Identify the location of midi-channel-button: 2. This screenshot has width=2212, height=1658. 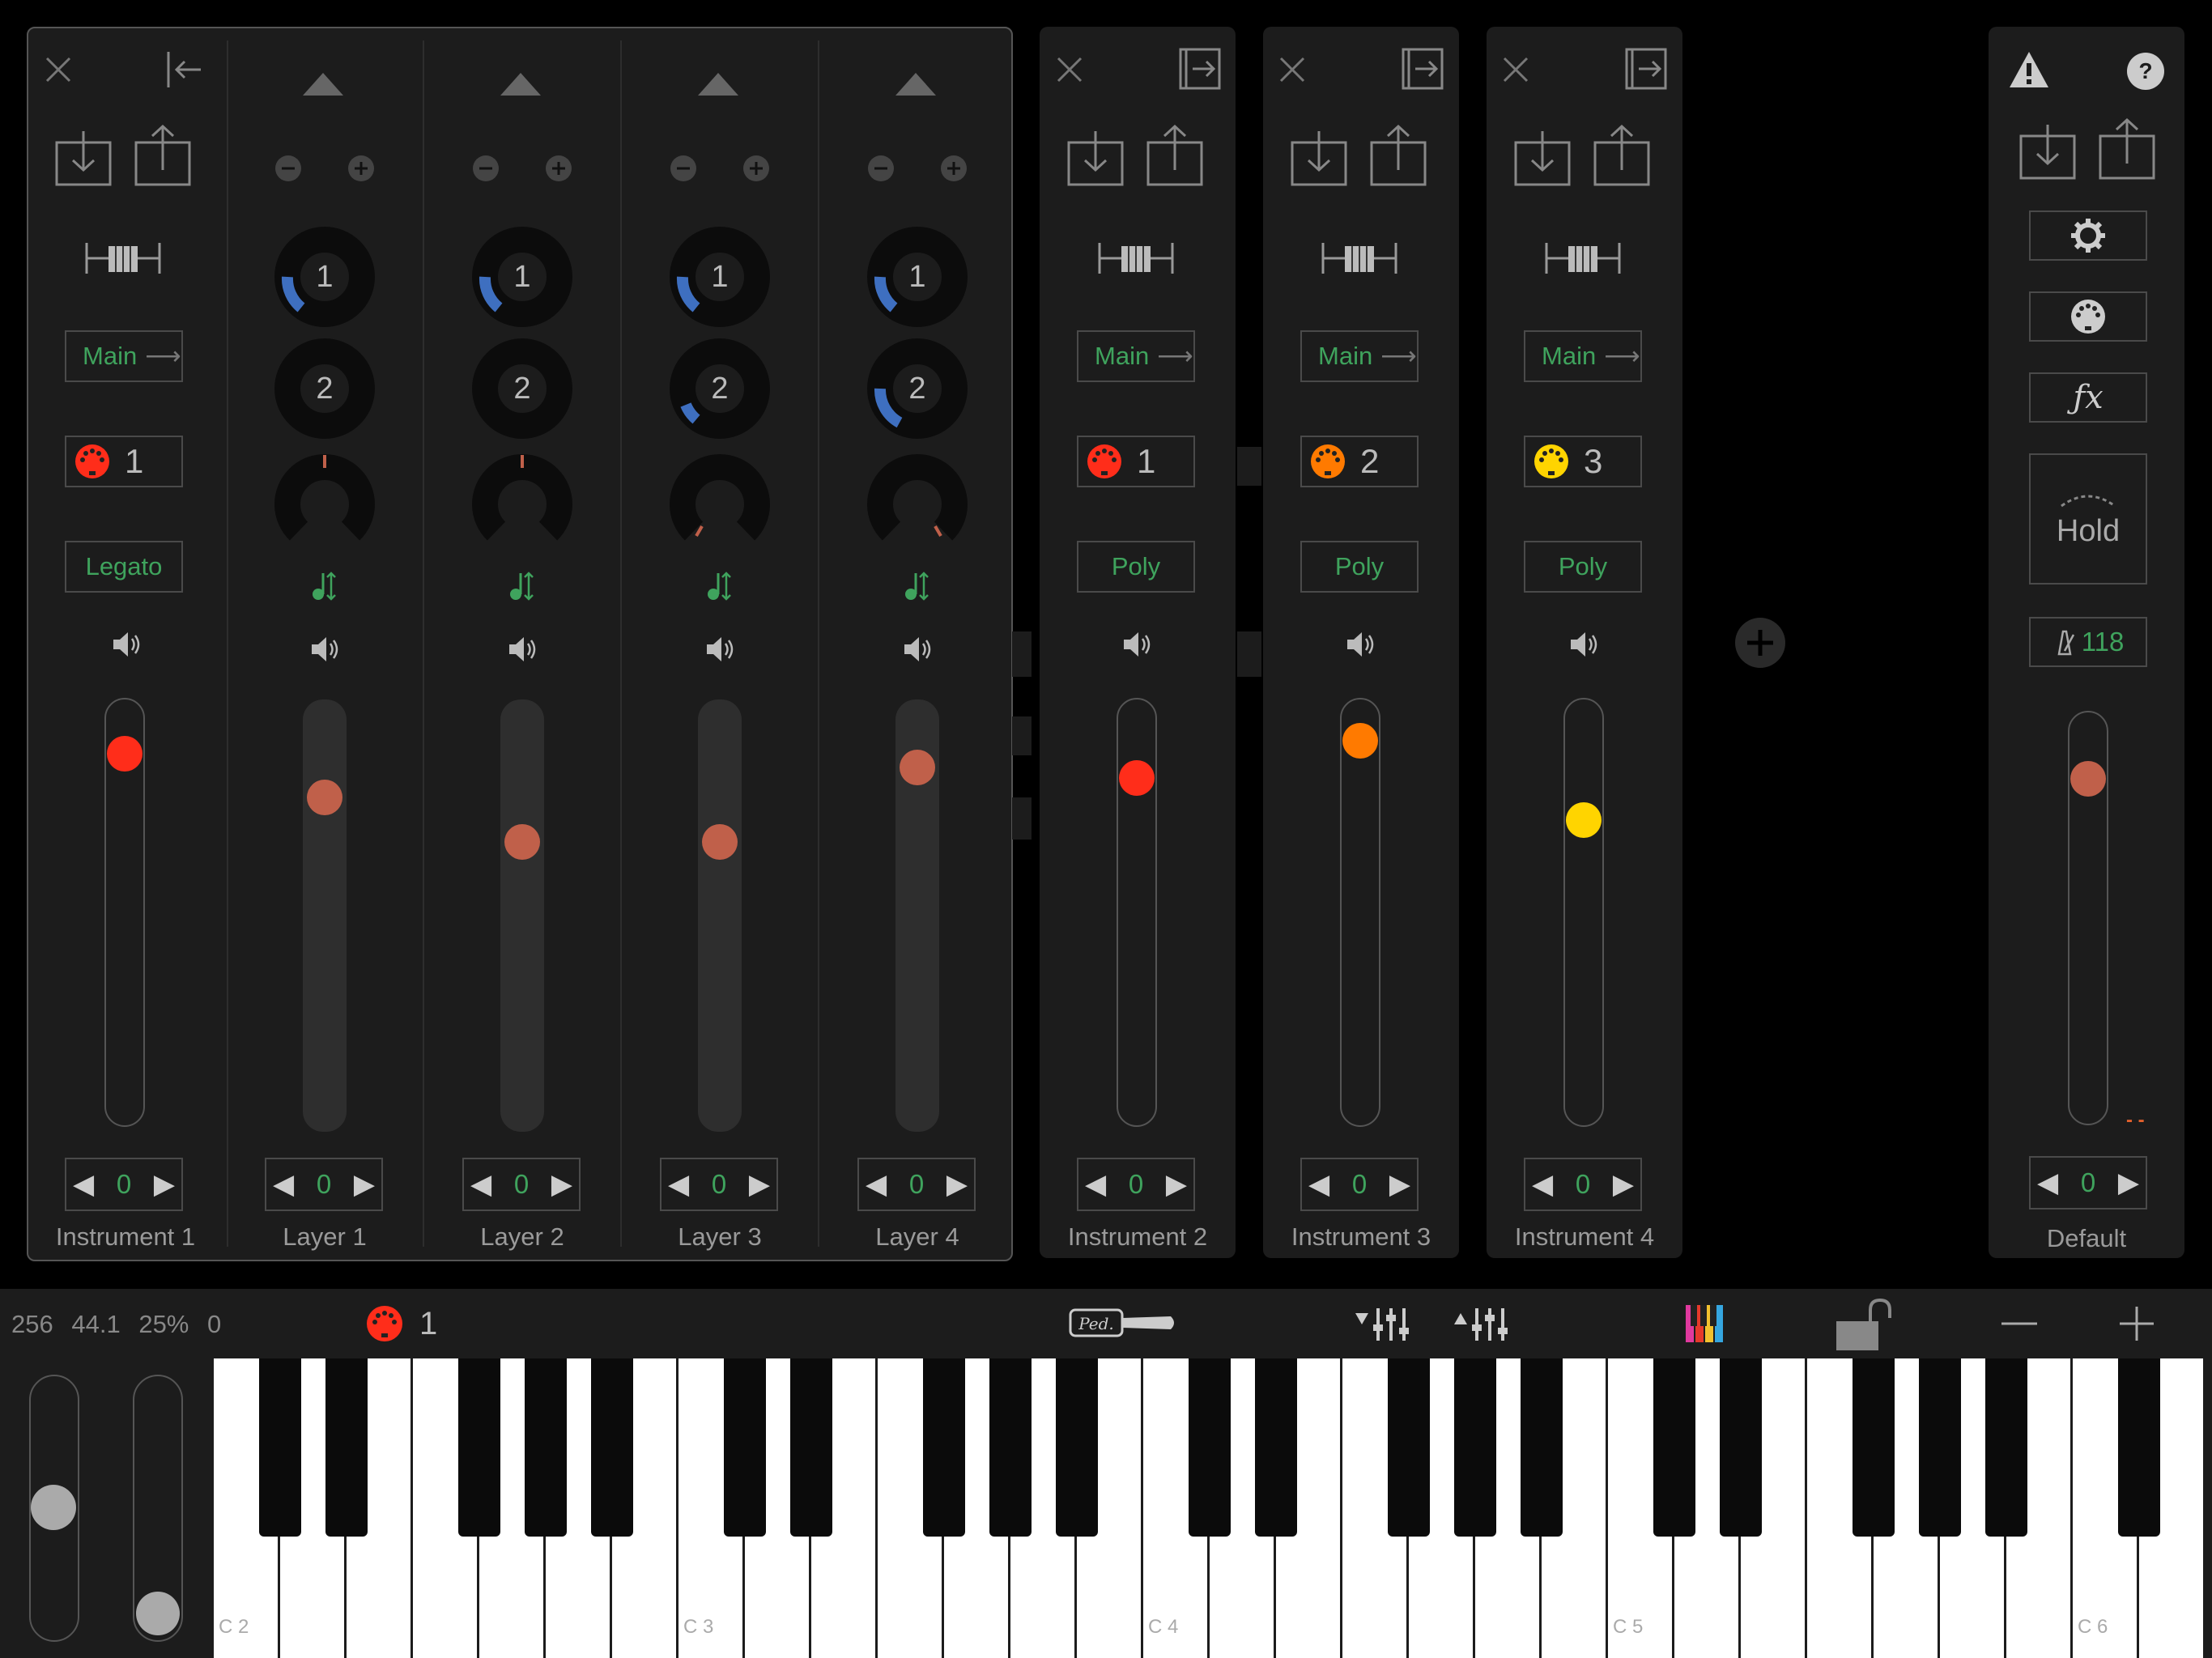
(1360, 461).